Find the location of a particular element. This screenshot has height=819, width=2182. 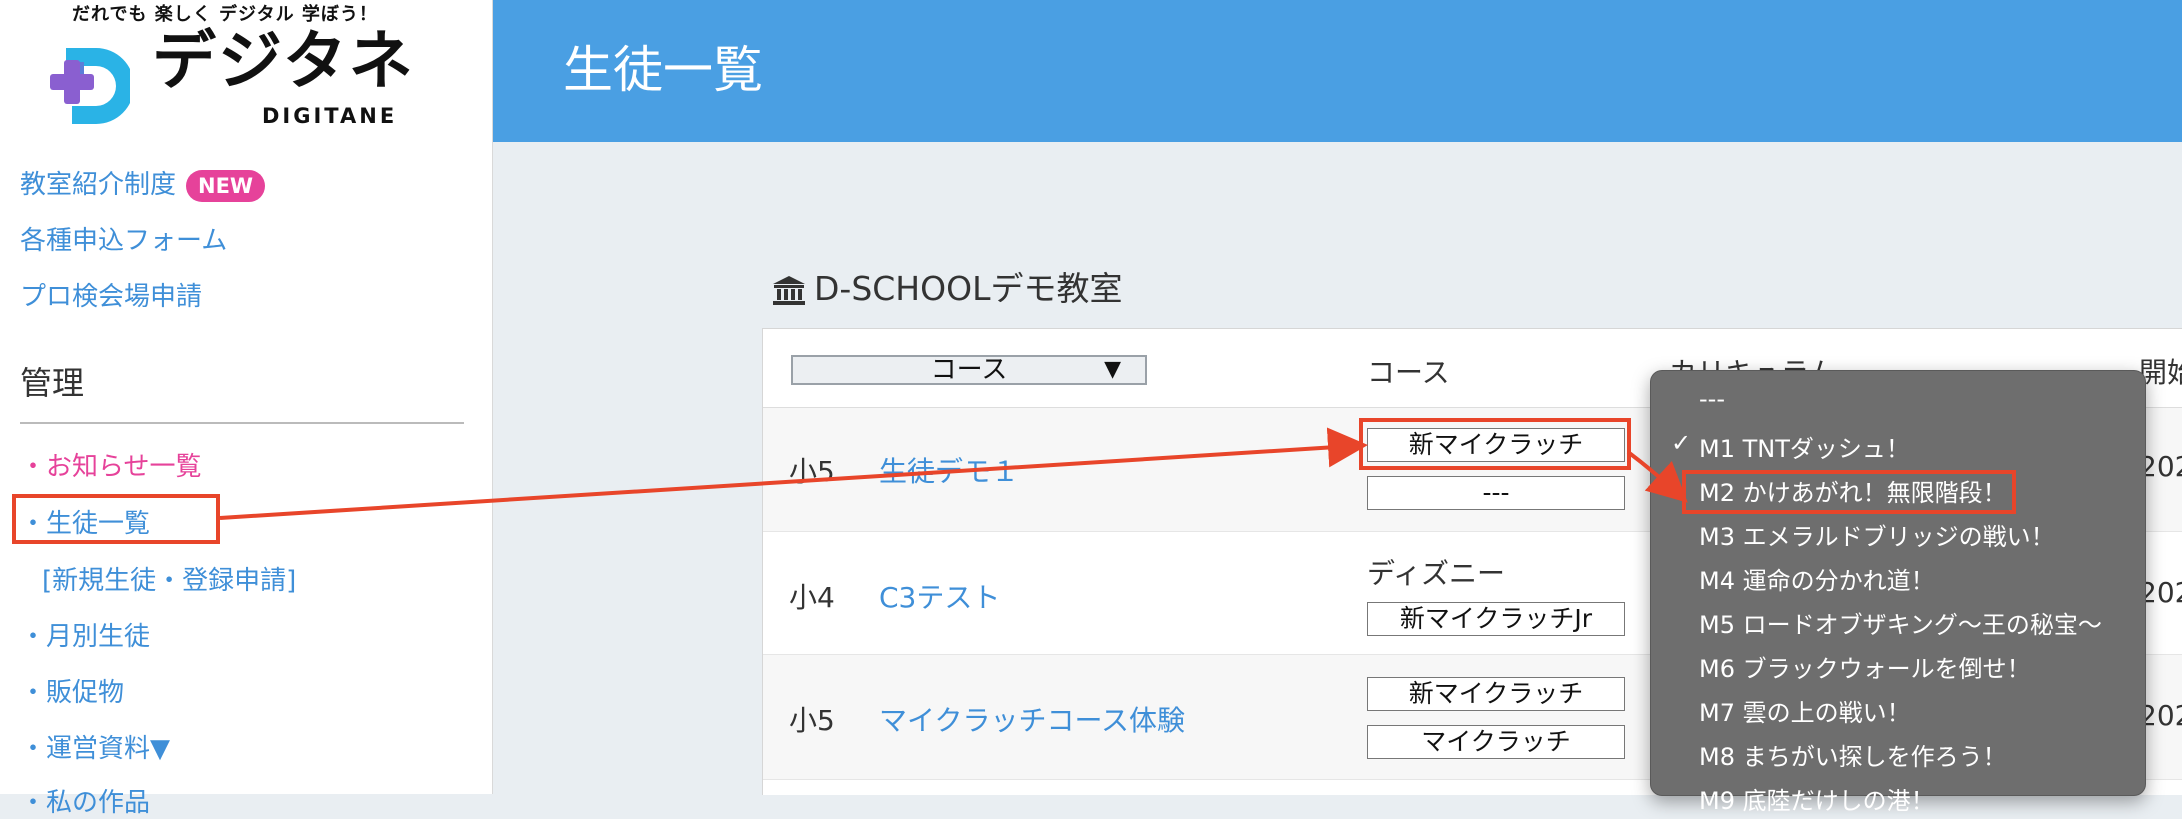

arrow-to-curriculum is located at coordinates (1657, 476).